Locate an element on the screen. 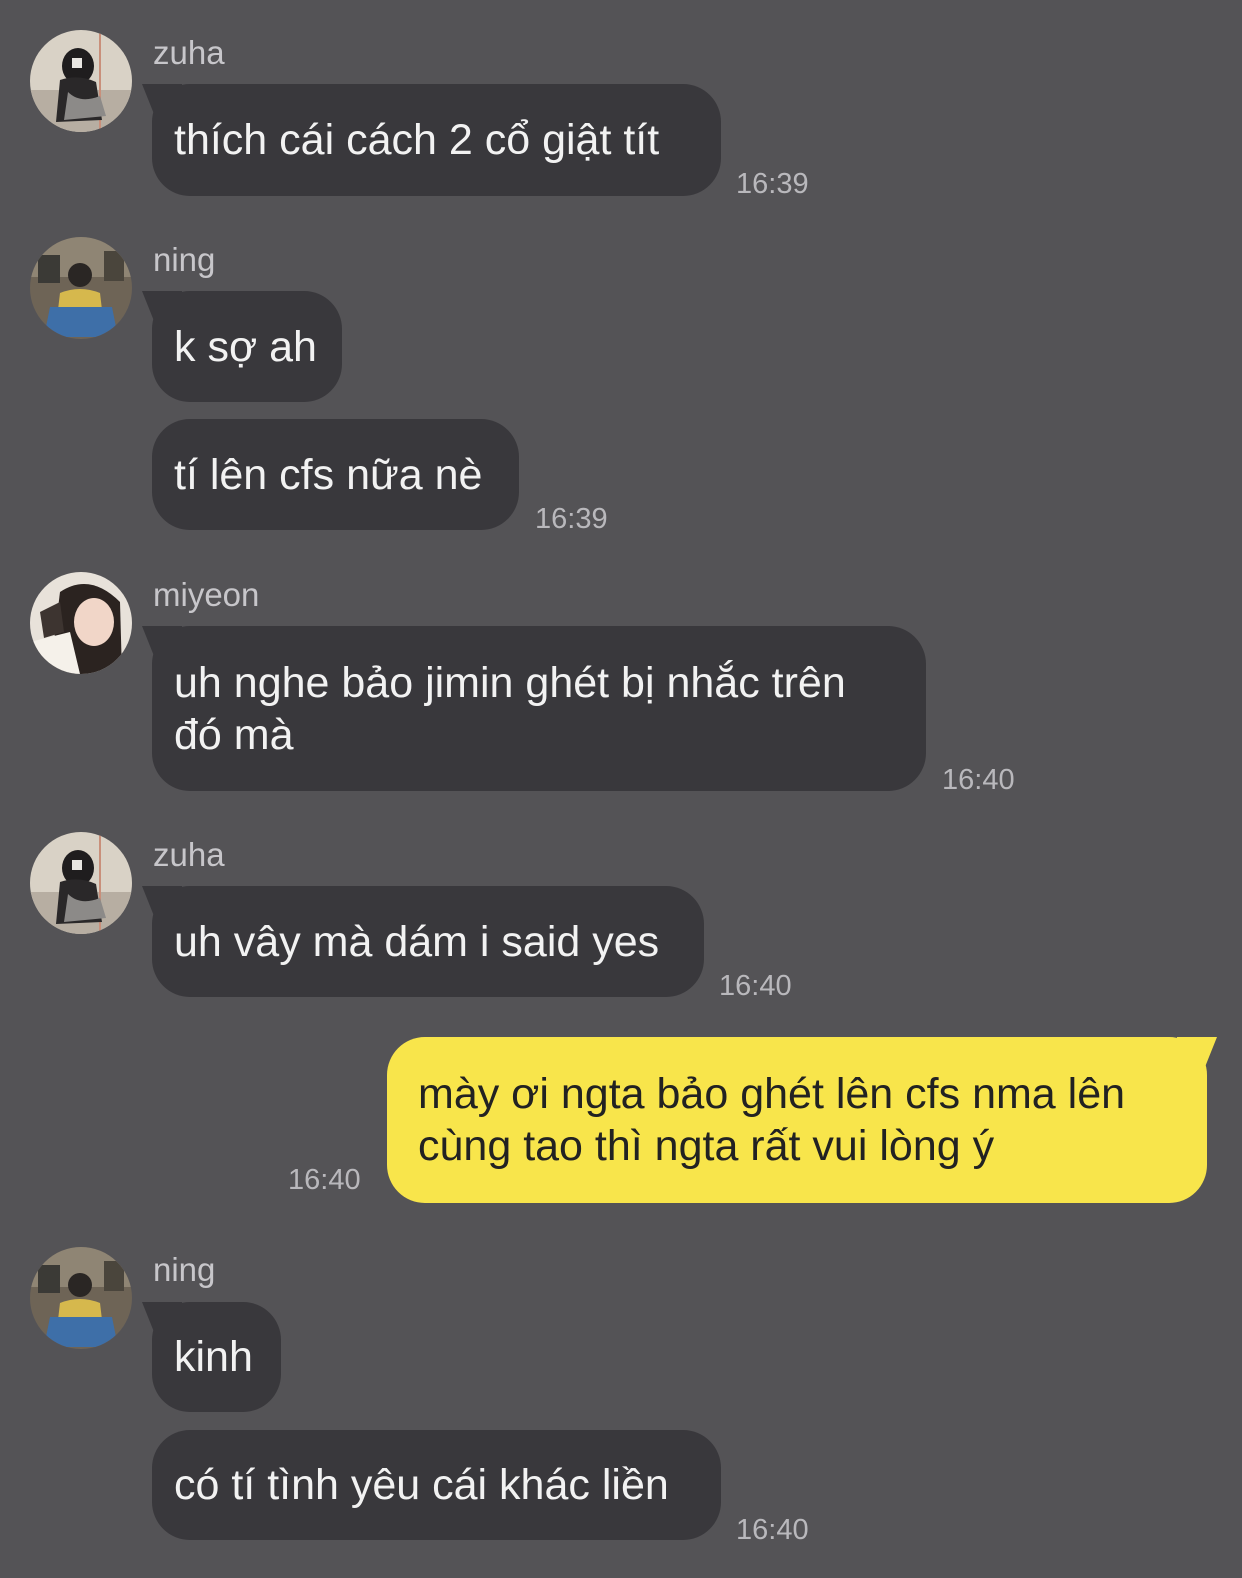 The image size is (1242, 1578). message-bubble: kinh is located at coordinates (216, 1357).